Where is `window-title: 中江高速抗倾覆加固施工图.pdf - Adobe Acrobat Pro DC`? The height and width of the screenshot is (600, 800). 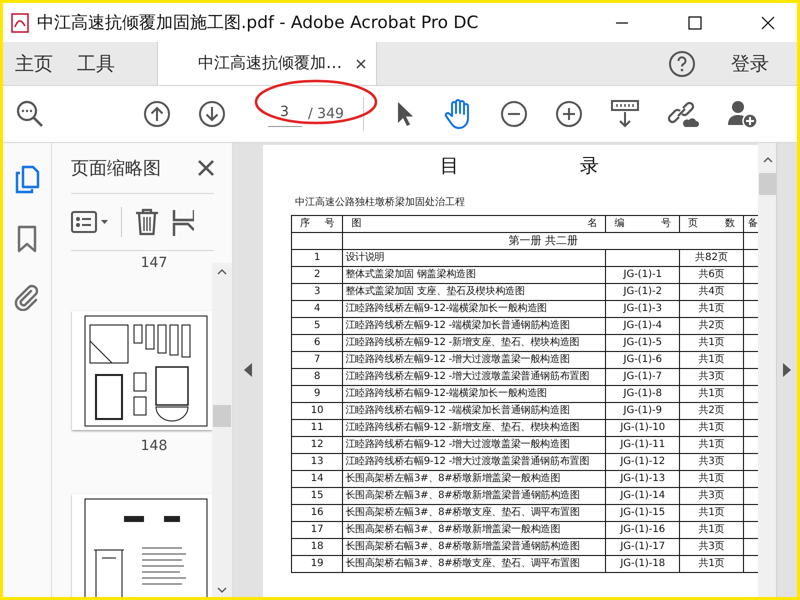
window-title: 中江高速抗倾覆加固施工图.pdf - Adobe Acrobat Pro DC is located at coordinates (257, 23).